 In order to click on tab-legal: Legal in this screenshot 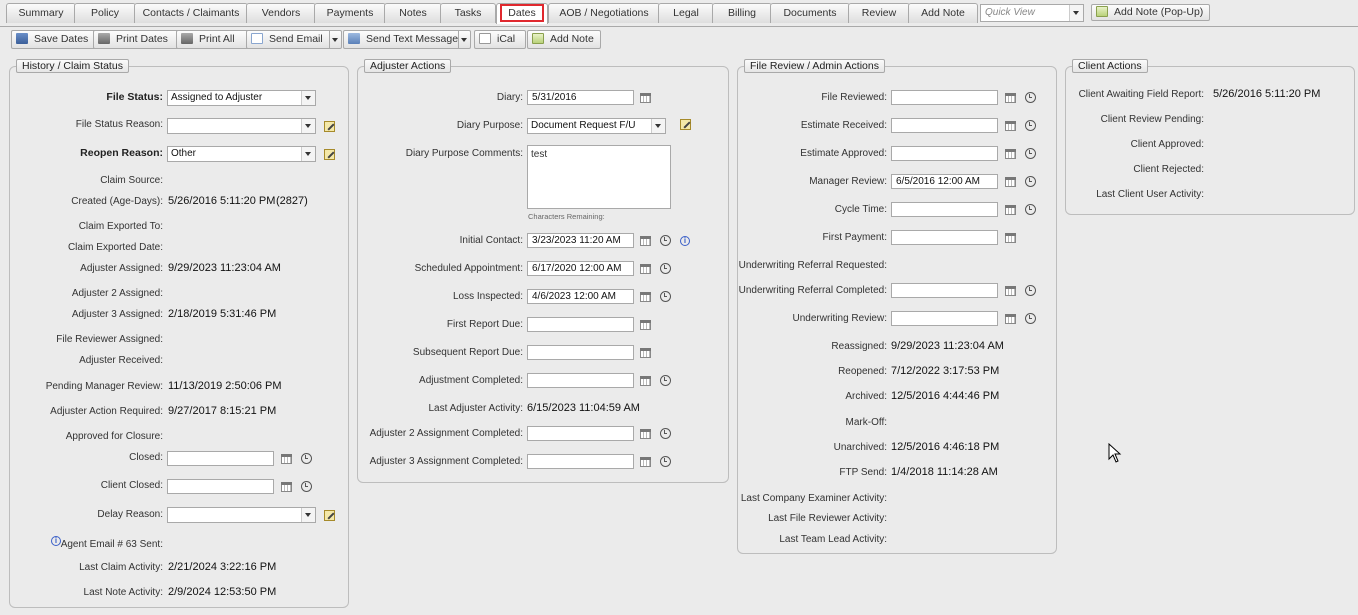, I will do `click(686, 13)`.